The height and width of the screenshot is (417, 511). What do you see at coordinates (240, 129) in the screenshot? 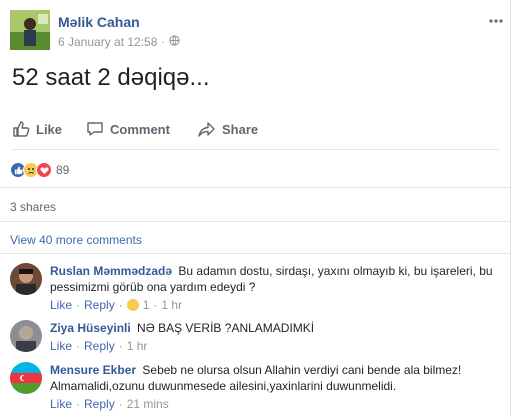
I see `share-label: Share` at bounding box center [240, 129].